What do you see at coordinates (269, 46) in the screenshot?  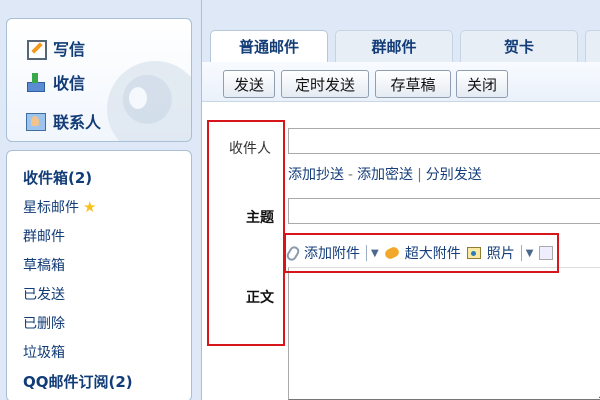 I see `tab-normal-mail: 普通邮件` at bounding box center [269, 46].